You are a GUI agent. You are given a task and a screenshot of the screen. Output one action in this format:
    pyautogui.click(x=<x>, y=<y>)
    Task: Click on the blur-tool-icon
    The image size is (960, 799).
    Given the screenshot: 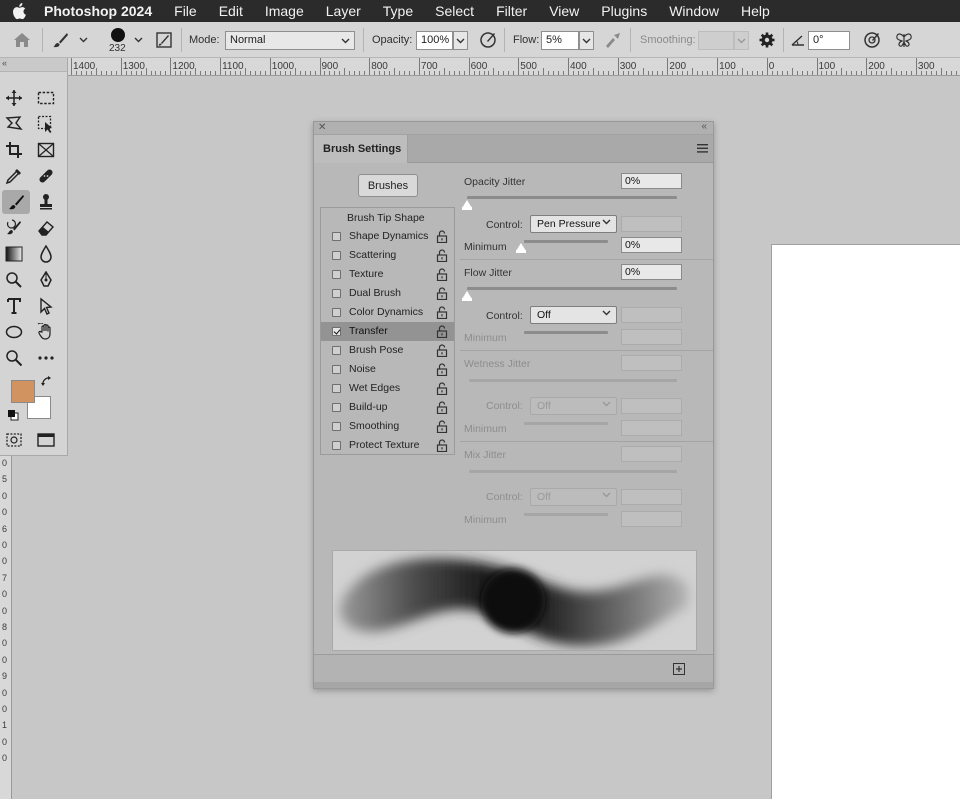 What is the action you would take?
    pyautogui.click(x=46, y=254)
    